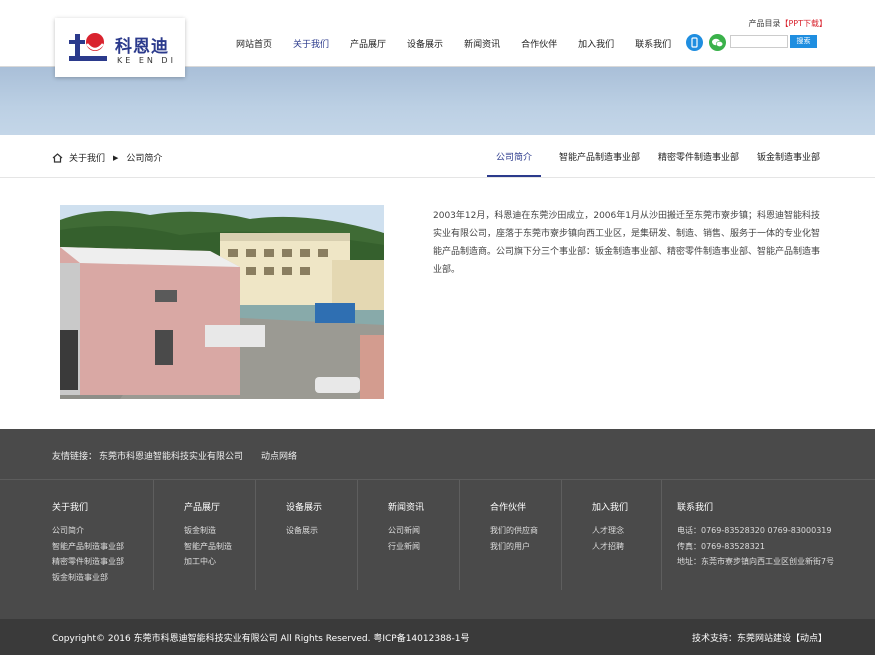 This screenshot has width=875, height=655. Describe the element at coordinates (254, 43) in the screenshot. I see `nav-item-home: 网站首页` at that location.